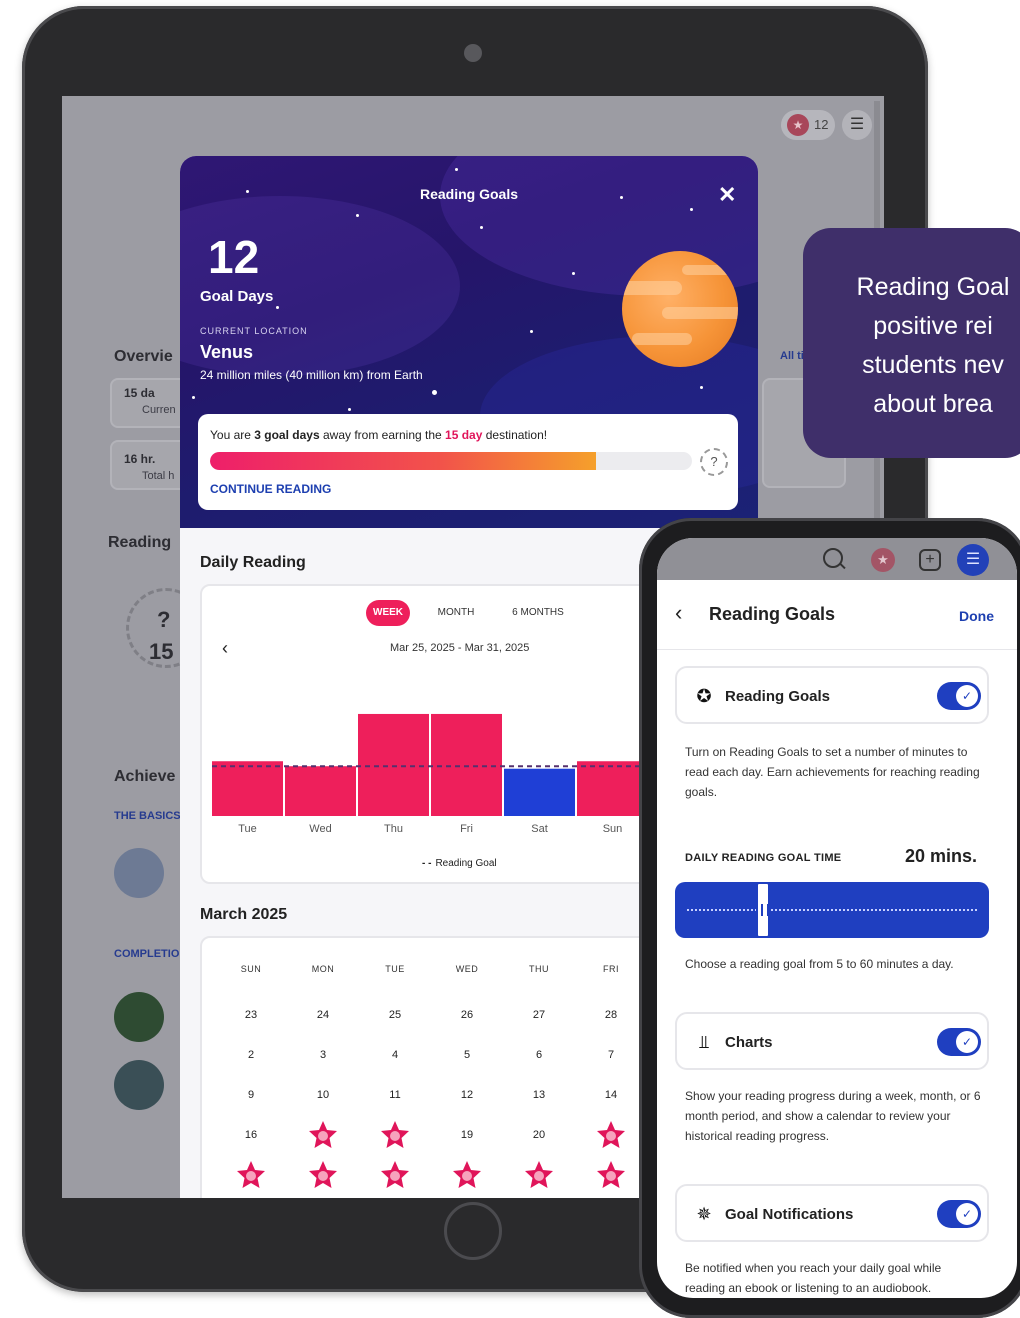 The image size is (1020, 1318). What do you see at coordinates (323, 1055) in the screenshot?
I see `calendar-day: 3` at bounding box center [323, 1055].